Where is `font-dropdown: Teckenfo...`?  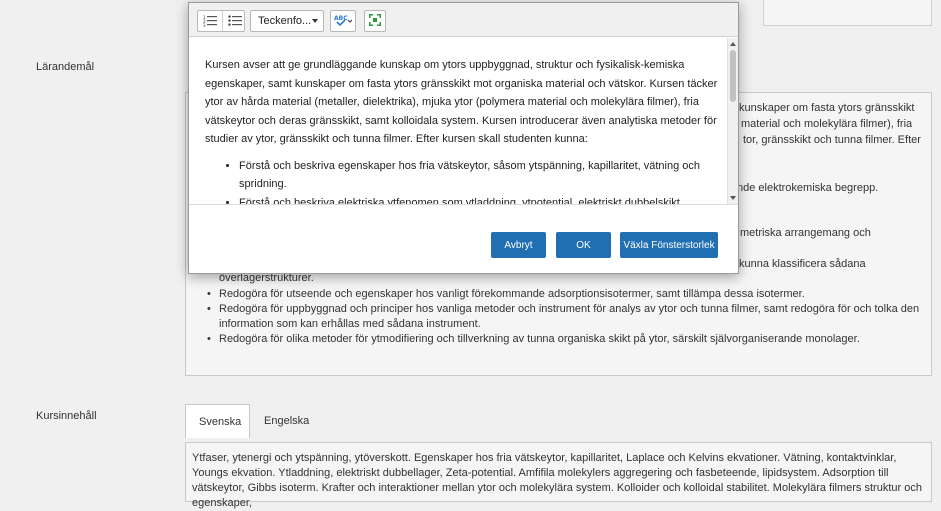 font-dropdown: Teckenfo... is located at coordinates (287, 21).